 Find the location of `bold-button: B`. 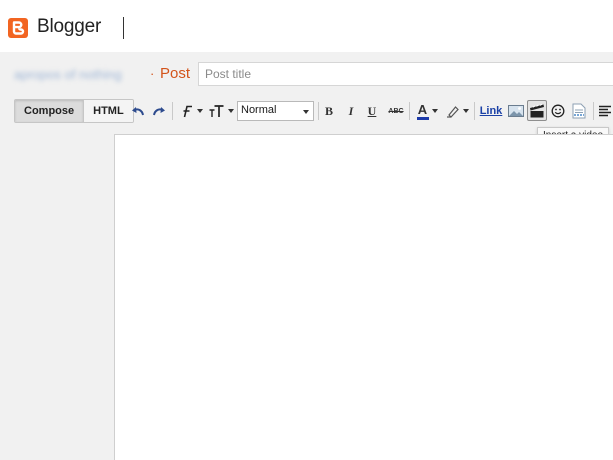

bold-button: B is located at coordinates (329, 111).